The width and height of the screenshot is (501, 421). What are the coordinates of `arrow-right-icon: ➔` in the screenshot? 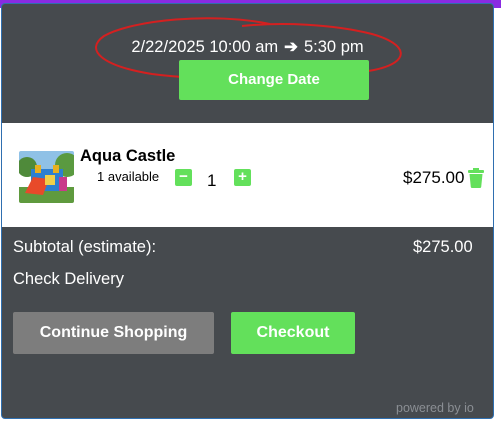 It's located at (291, 47).